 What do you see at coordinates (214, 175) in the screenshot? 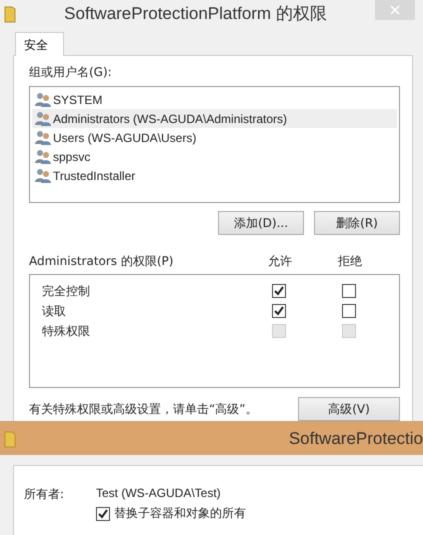
I see `group-item: TrustedInstaller` at bounding box center [214, 175].